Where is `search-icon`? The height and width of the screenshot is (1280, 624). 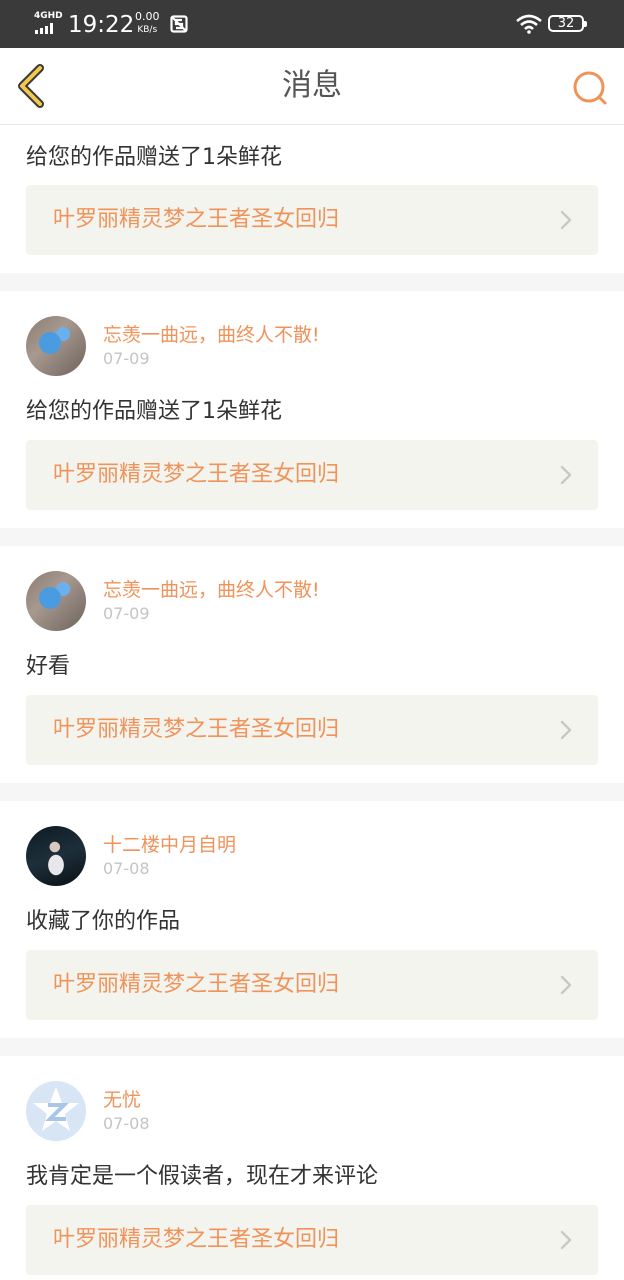
search-icon is located at coordinates (590, 88).